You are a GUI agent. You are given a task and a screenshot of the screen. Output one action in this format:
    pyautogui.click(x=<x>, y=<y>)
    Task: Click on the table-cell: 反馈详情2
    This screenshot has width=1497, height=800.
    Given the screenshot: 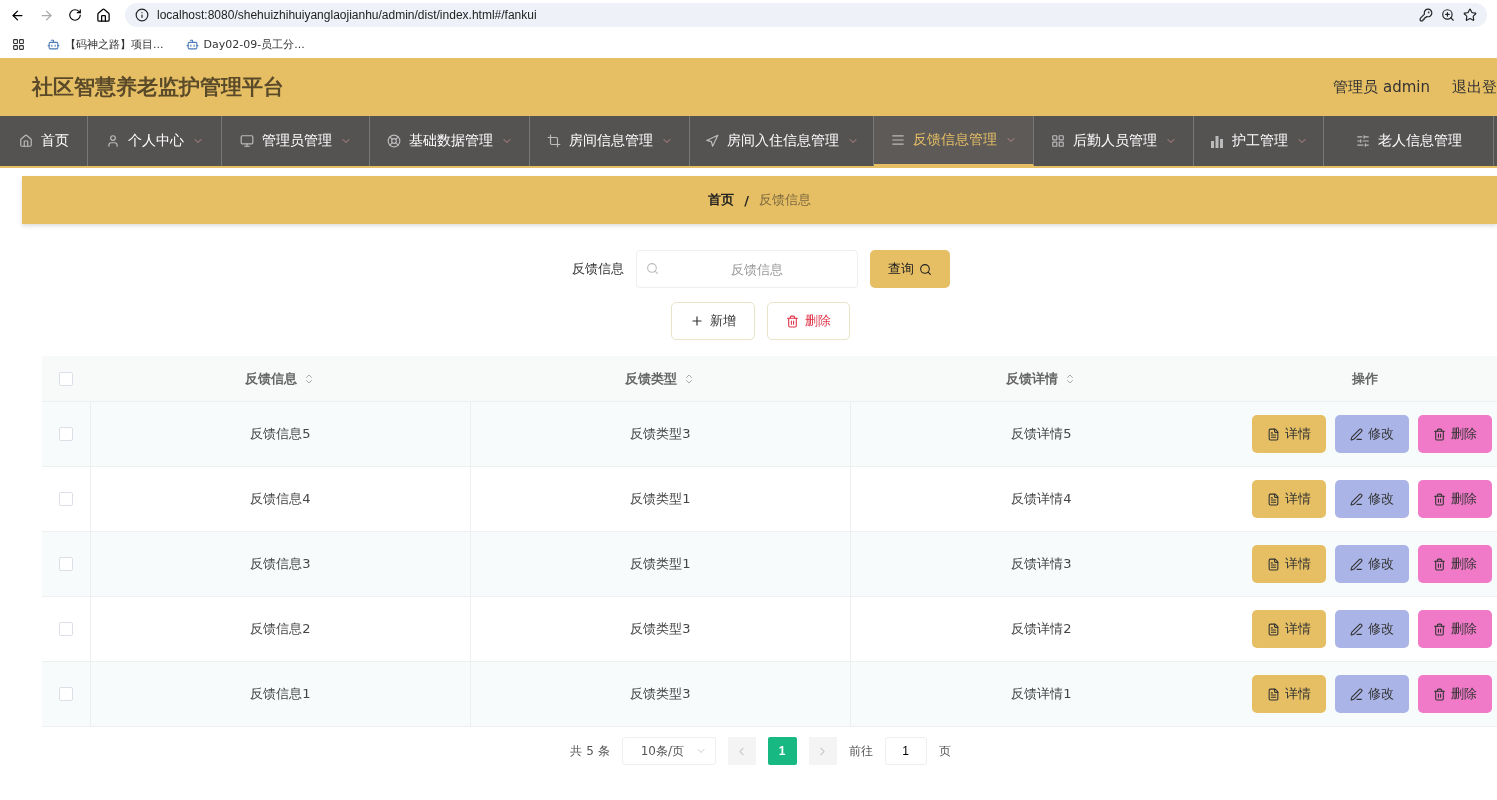 What is the action you would take?
    pyautogui.click(x=1041, y=629)
    